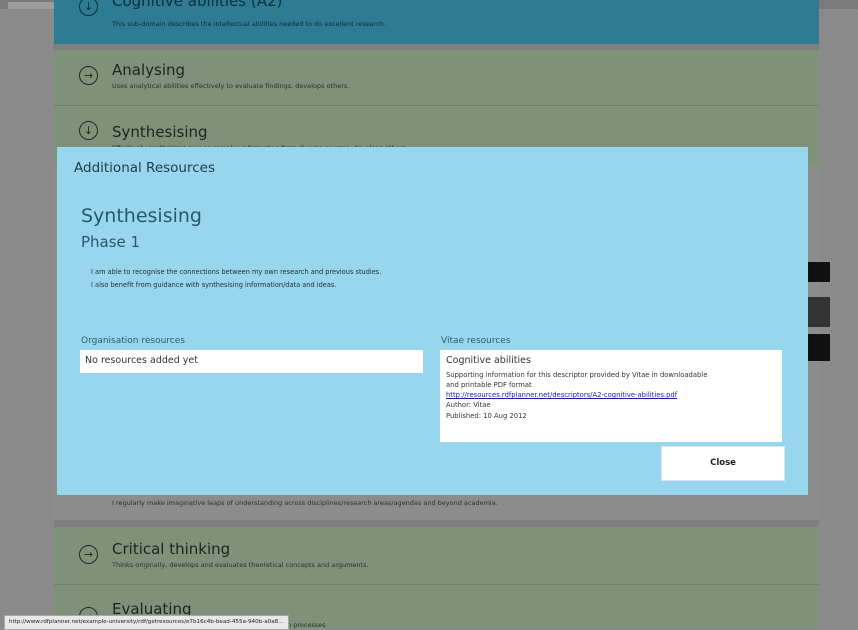 The width and height of the screenshot is (858, 630). I want to click on vitae-resources-heading: Vitae resources, so click(476, 341).